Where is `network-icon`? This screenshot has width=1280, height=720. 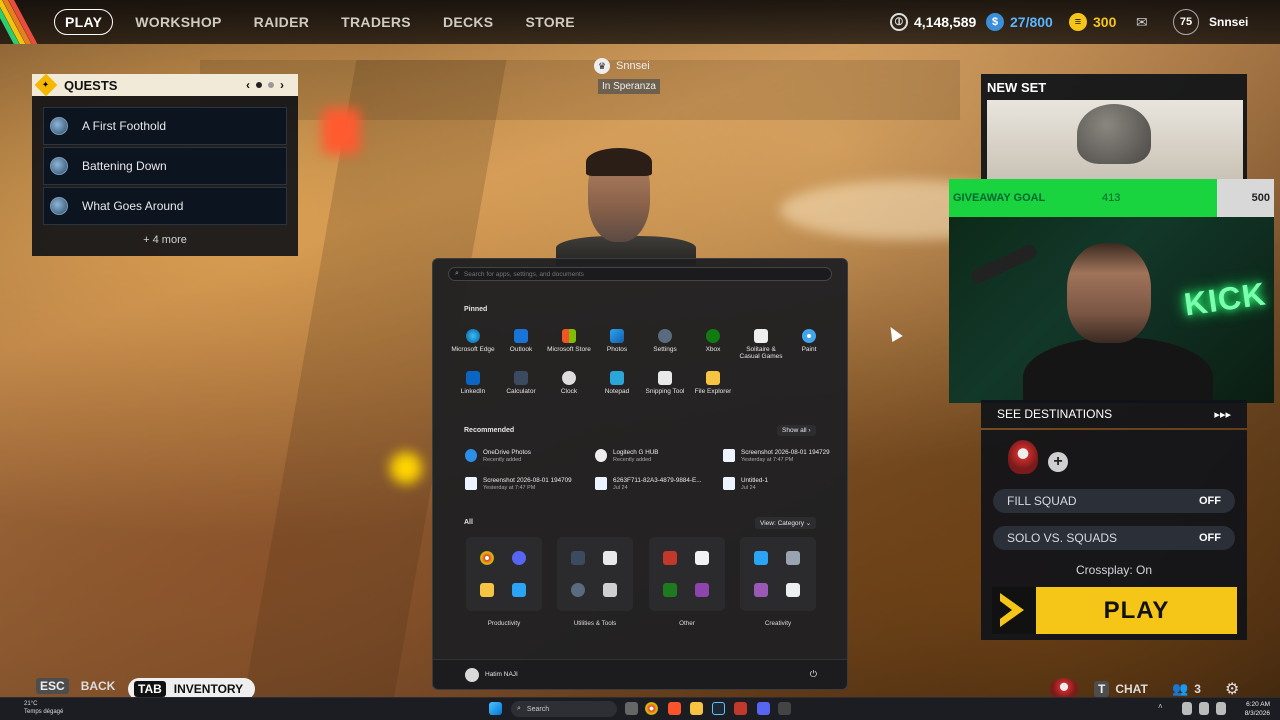 network-icon is located at coordinates (1187, 708).